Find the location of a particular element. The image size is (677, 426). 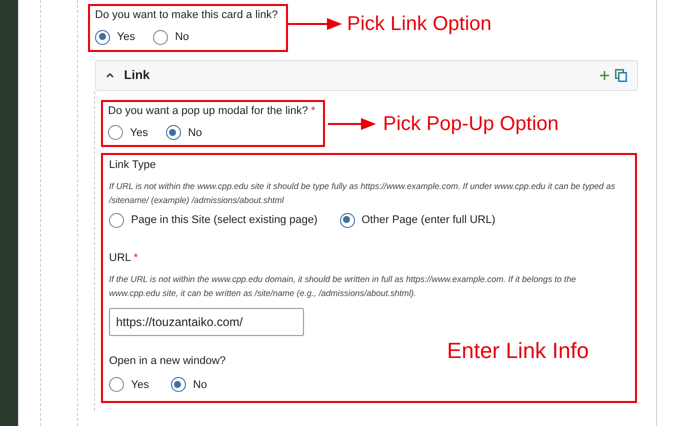

help-text: If the URL is not within the www.cpp.edu domain, it should be written in full as https://www.example.com. If it belongs to the www.cpp.edu site, it can be written as /site/name (e.g., /admissions/about.shtml). is located at coordinates (343, 286).